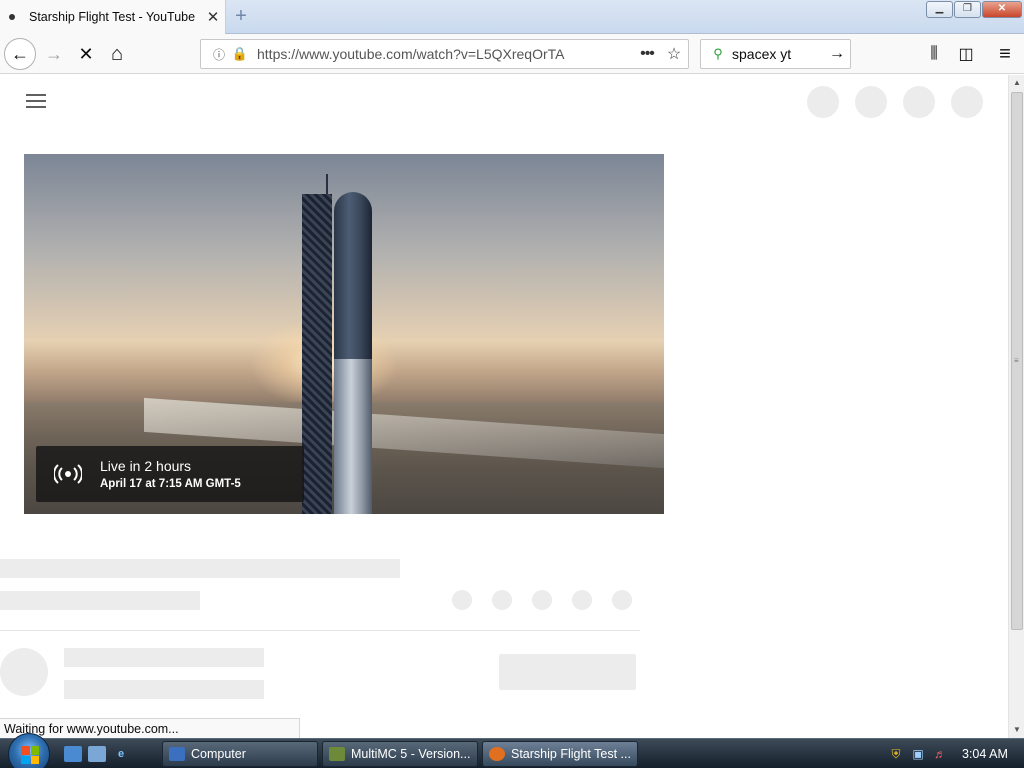 The width and height of the screenshot is (1024, 768). Describe the element at coordinates (86, 54) in the screenshot. I see `stop-button: ✕` at that location.